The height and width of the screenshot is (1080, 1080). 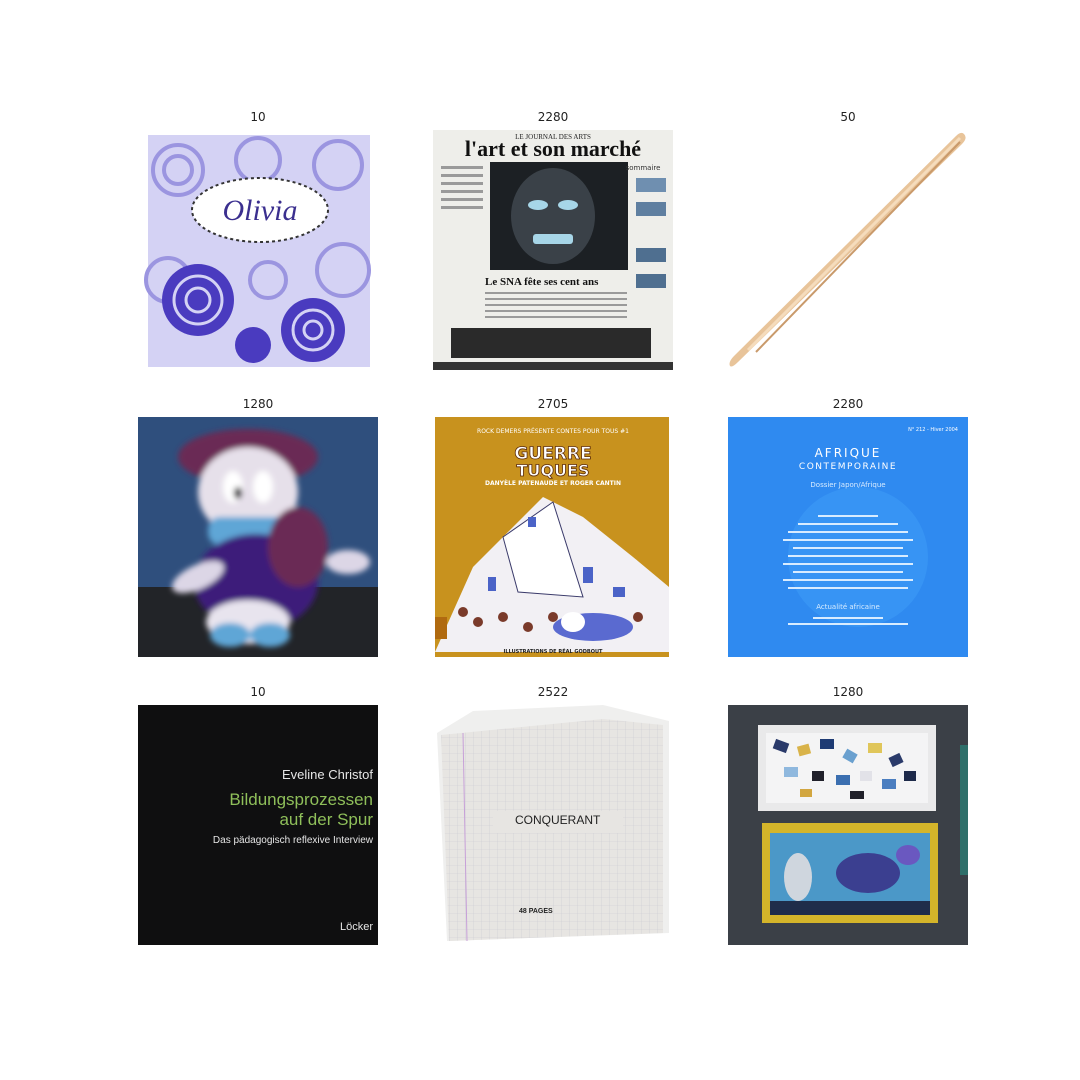 What do you see at coordinates (558, 820) in the screenshot?
I see `notebook-brand: CONQUERANT` at bounding box center [558, 820].